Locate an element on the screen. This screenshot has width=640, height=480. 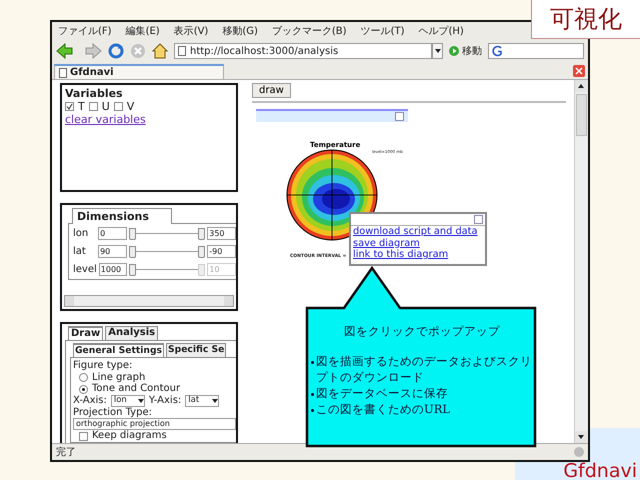
scroll-down-button is located at coordinates (581, 437).